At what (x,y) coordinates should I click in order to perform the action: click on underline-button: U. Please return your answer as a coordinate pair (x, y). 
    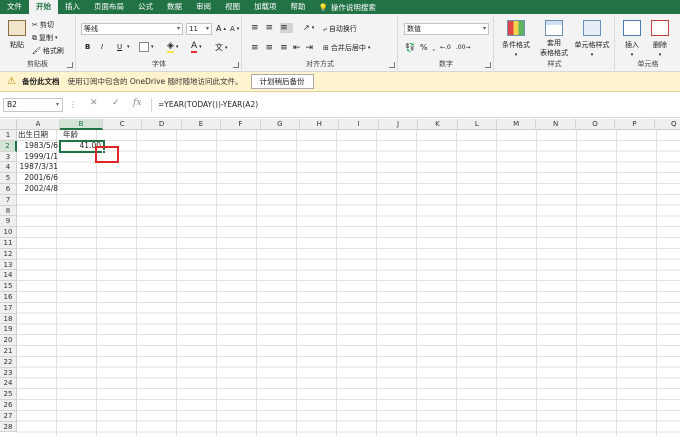
    Looking at the image, I should click on (119, 47).